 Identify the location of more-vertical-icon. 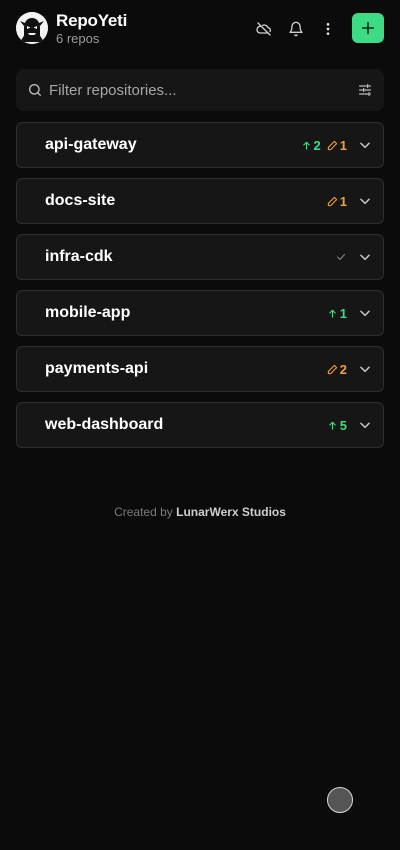
(328, 29).